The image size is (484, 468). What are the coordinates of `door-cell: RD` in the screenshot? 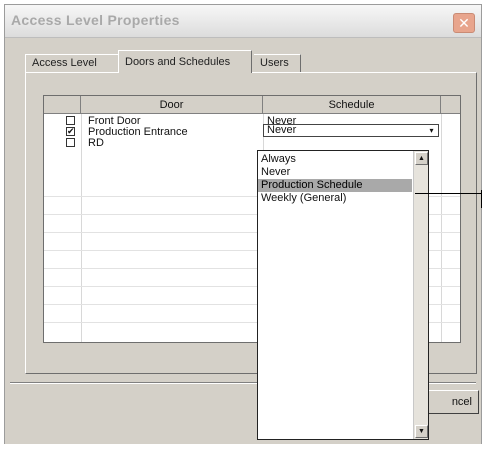 It's located at (96, 143).